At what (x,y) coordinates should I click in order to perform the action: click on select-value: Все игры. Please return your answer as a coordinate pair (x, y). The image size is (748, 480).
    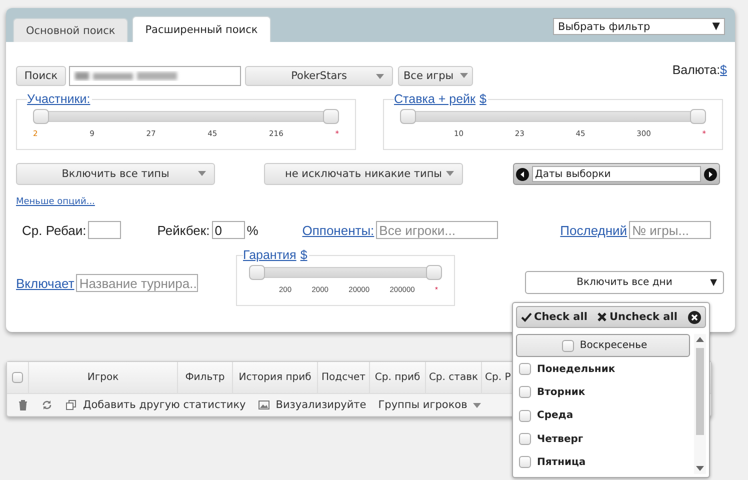
    Looking at the image, I should click on (428, 76).